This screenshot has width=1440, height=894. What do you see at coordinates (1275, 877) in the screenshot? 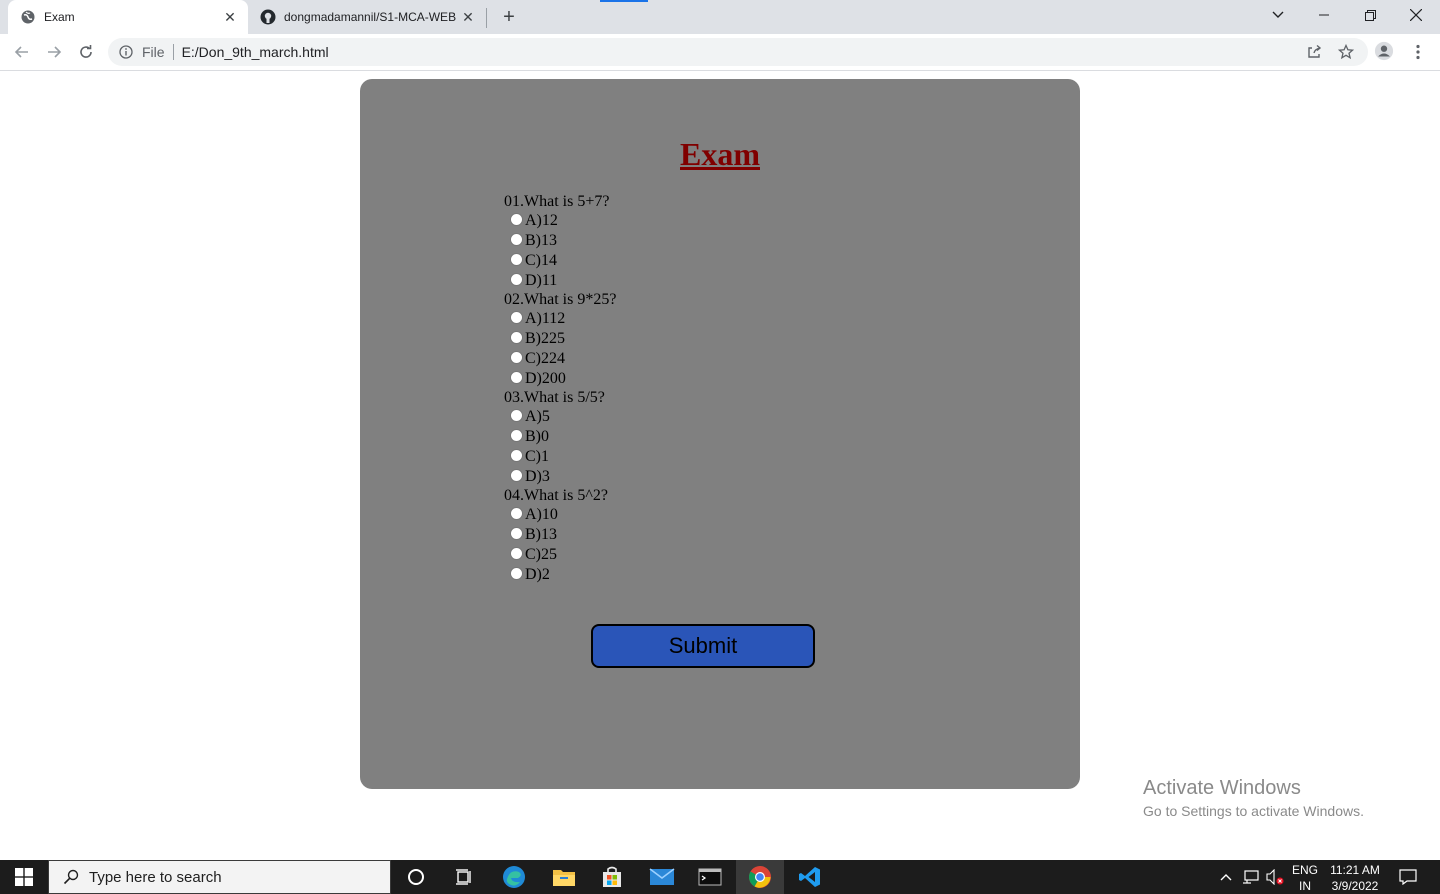
I see `volume-button` at bounding box center [1275, 877].